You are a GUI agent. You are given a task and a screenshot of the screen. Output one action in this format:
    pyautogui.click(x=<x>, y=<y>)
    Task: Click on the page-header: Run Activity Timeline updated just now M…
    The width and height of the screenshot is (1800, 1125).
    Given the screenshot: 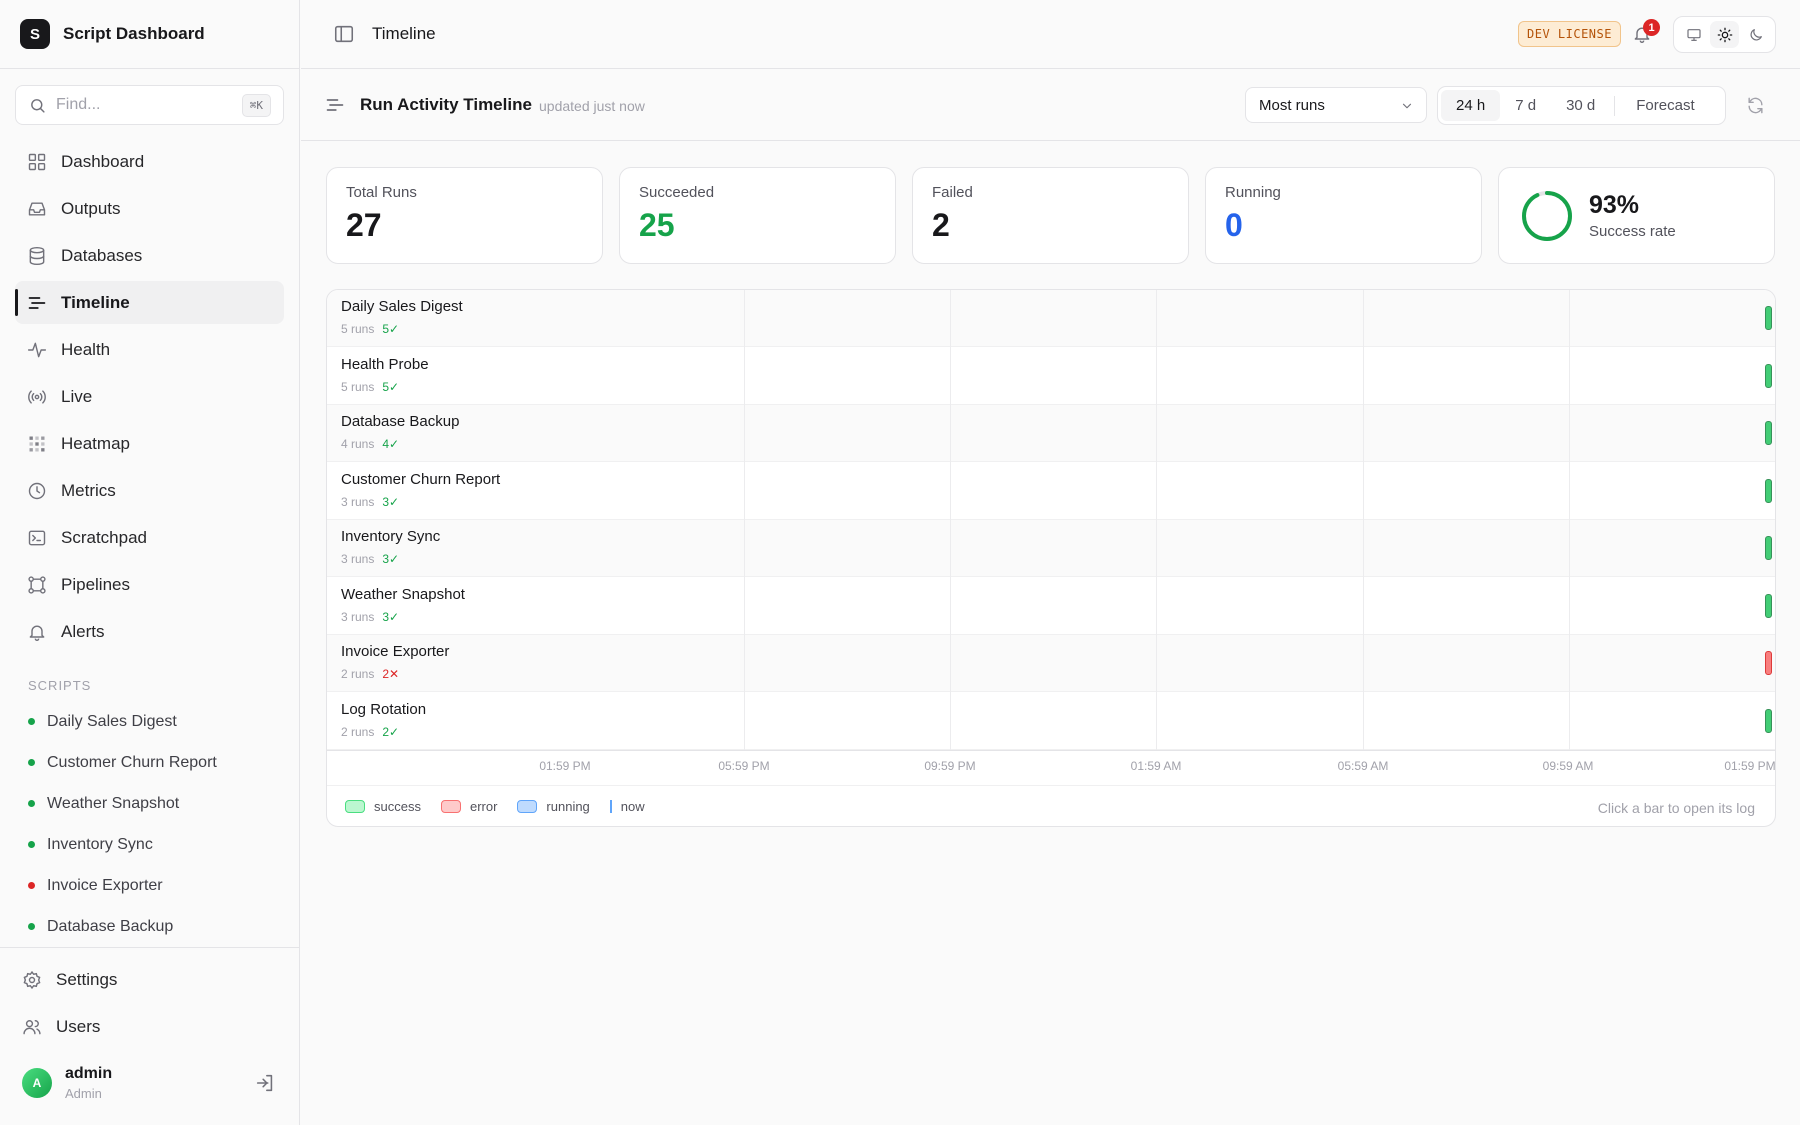 What is the action you would take?
    pyautogui.click(x=1050, y=105)
    